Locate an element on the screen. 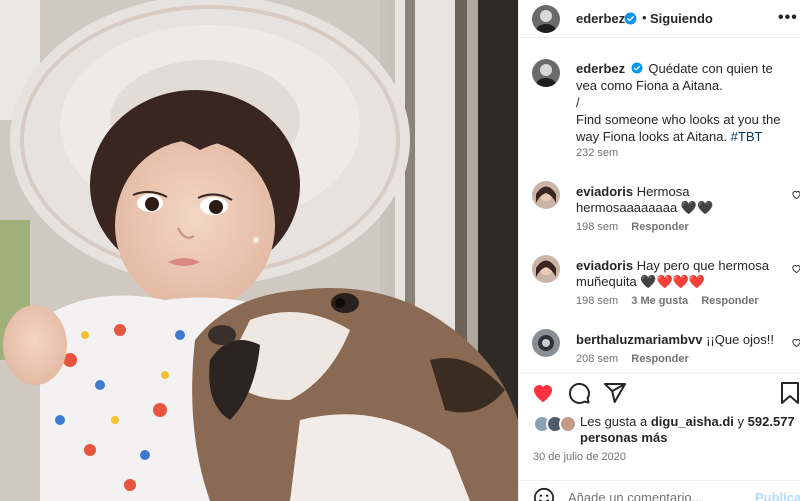 The image size is (800, 501). comment-time: 208 sem is located at coordinates (597, 359).